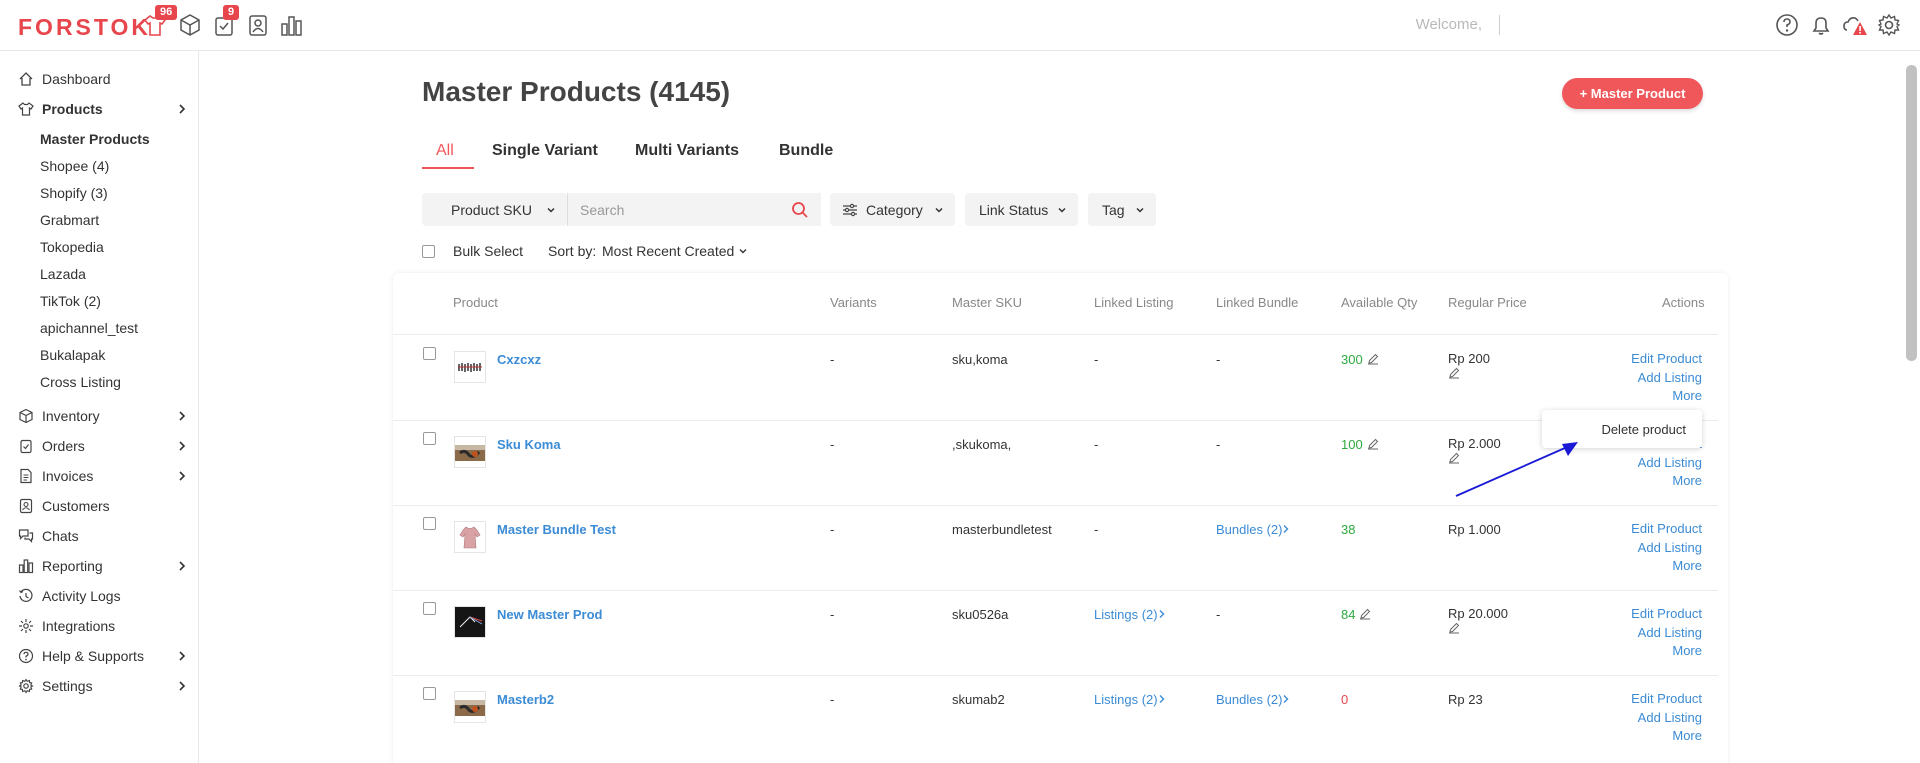  I want to click on sort-value: Most Recent Created, so click(668, 251).